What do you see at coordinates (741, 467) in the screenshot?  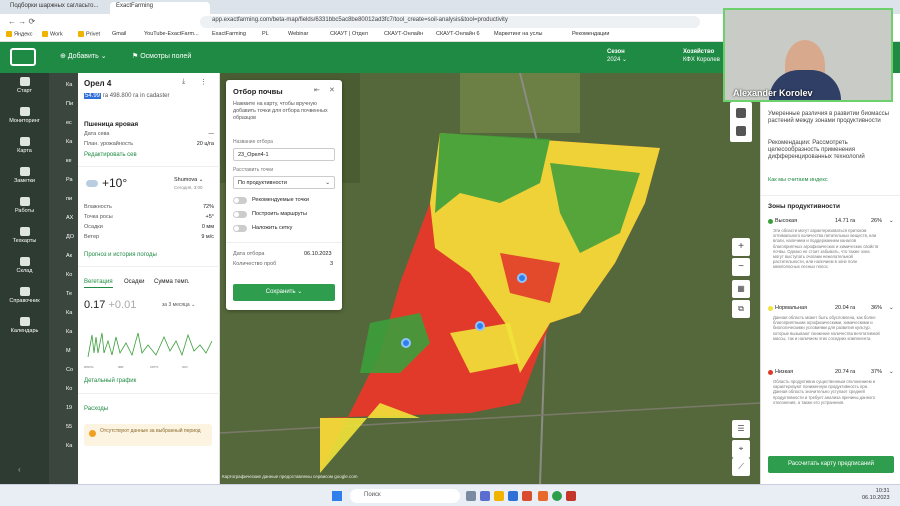 I see `ruler-icon: ⟋` at bounding box center [741, 467].